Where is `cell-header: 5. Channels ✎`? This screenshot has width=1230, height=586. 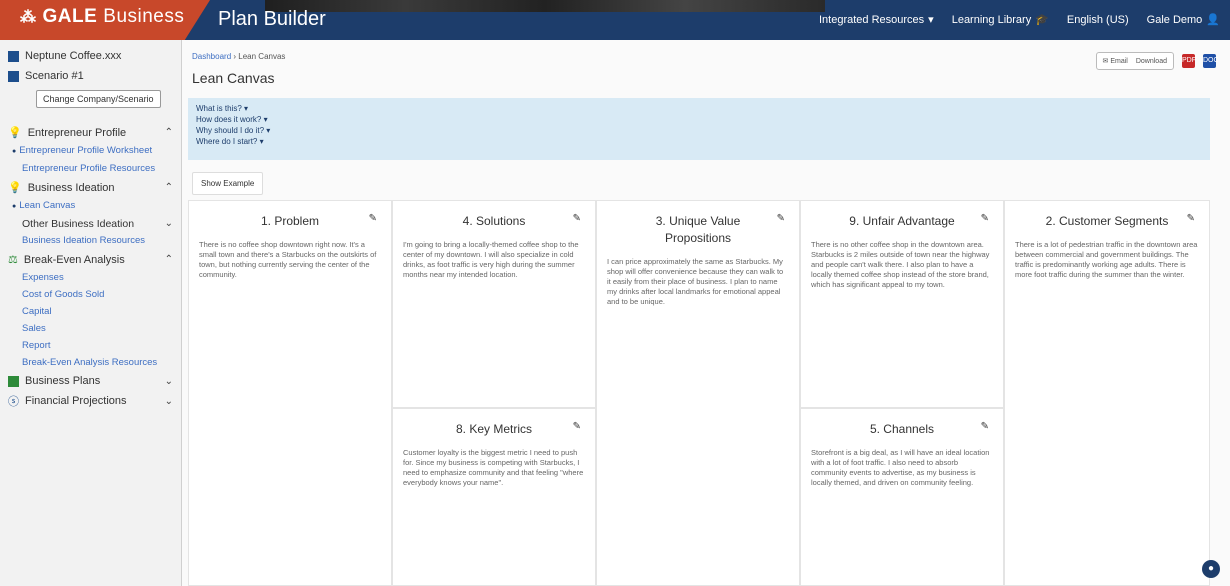 cell-header: 5. Channels ✎ is located at coordinates (902, 429).